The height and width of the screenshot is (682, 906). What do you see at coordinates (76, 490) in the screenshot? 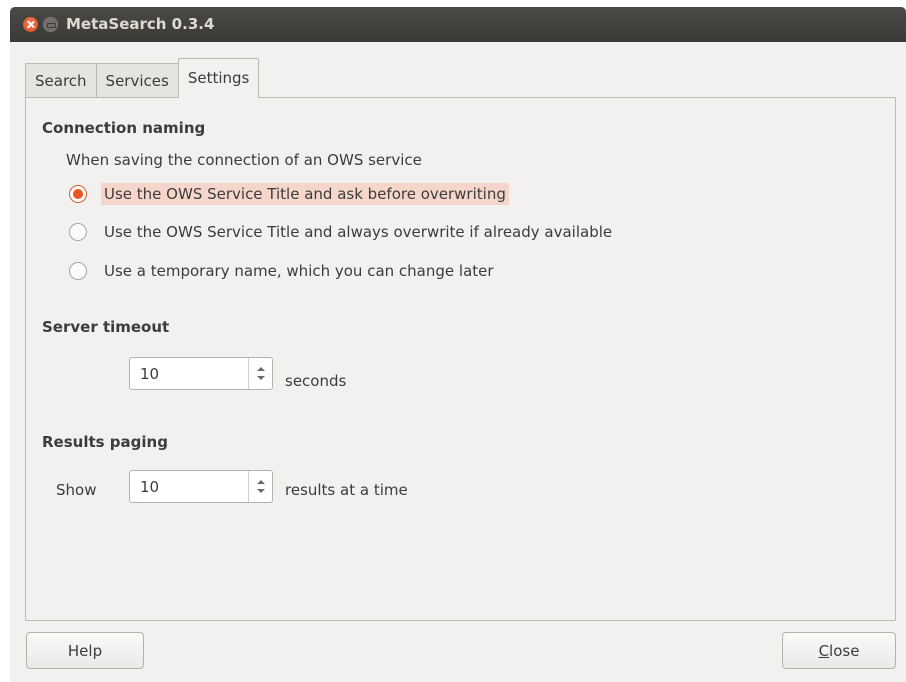
I see `results-show-label: Show` at bounding box center [76, 490].